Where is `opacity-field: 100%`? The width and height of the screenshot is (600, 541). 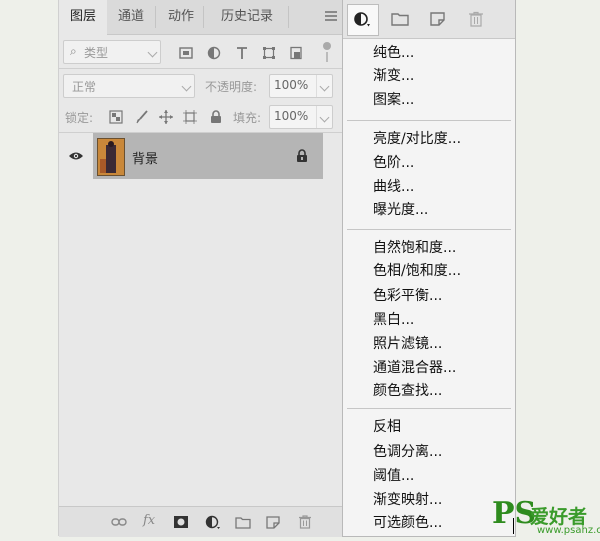
opacity-field: 100% is located at coordinates (301, 86).